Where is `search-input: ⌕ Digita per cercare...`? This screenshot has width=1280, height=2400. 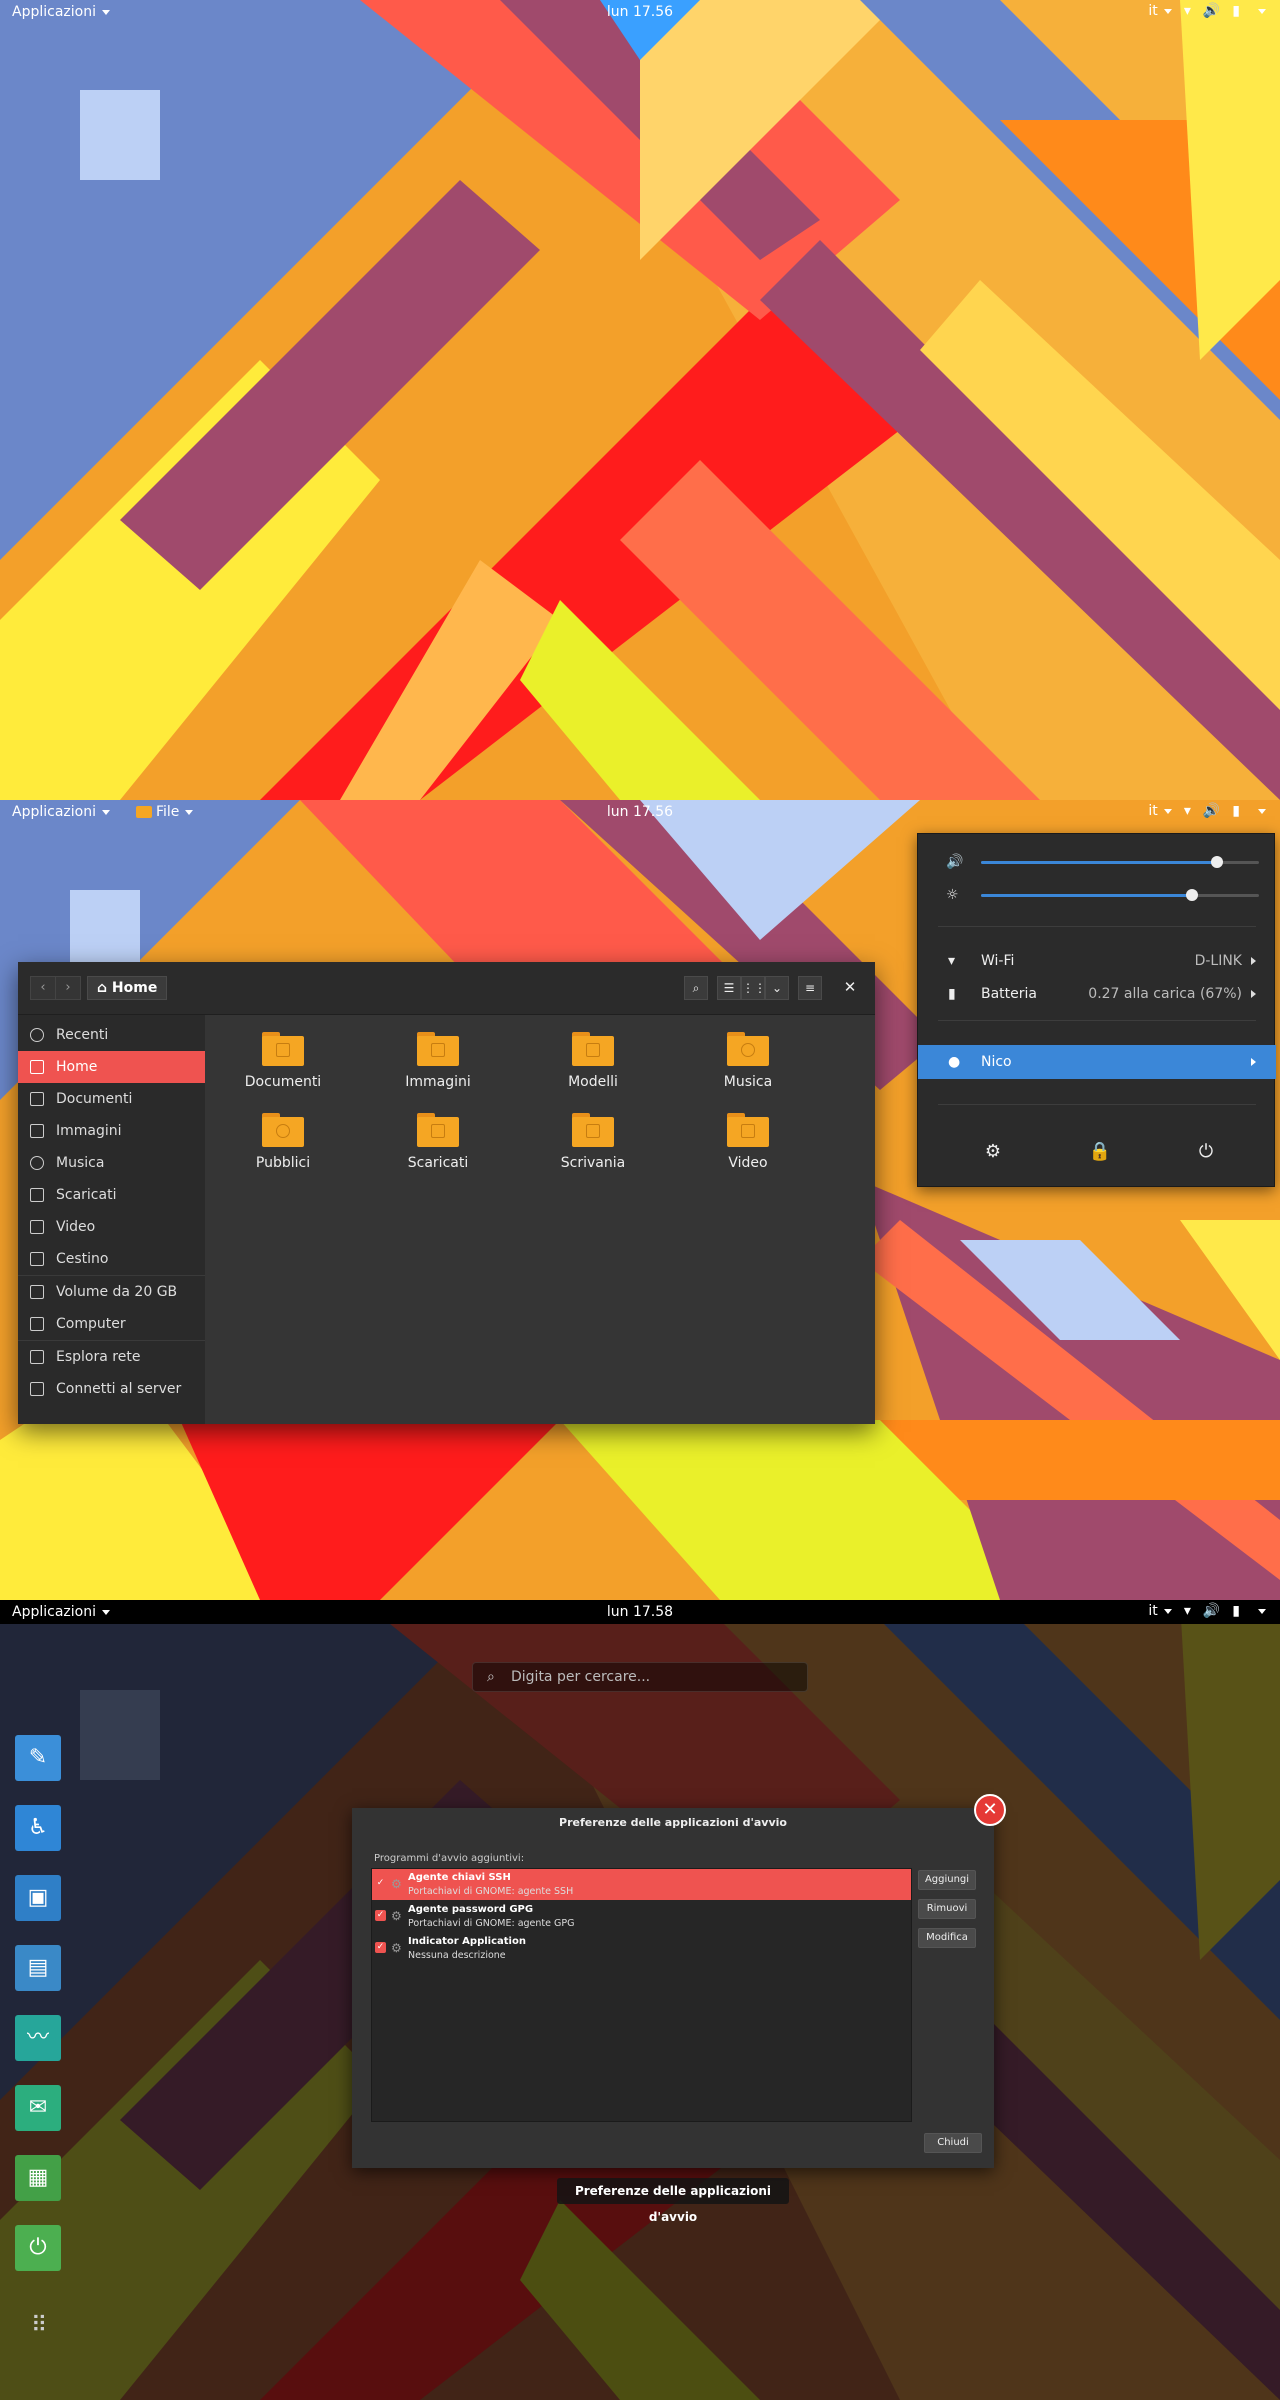 search-input: ⌕ Digita per cercare... is located at coordinates (640, 1677).